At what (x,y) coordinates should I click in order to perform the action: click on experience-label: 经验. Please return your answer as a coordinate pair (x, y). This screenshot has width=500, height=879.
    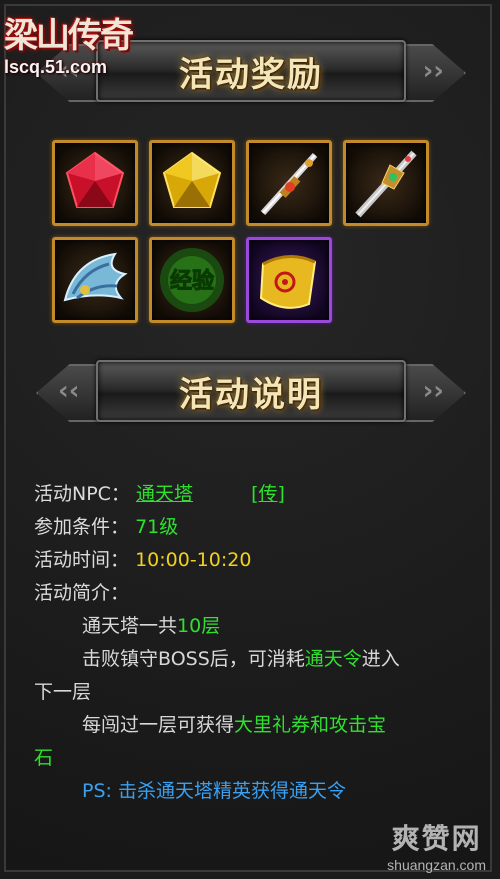
    Looking at the image, I should click on (192, 281).